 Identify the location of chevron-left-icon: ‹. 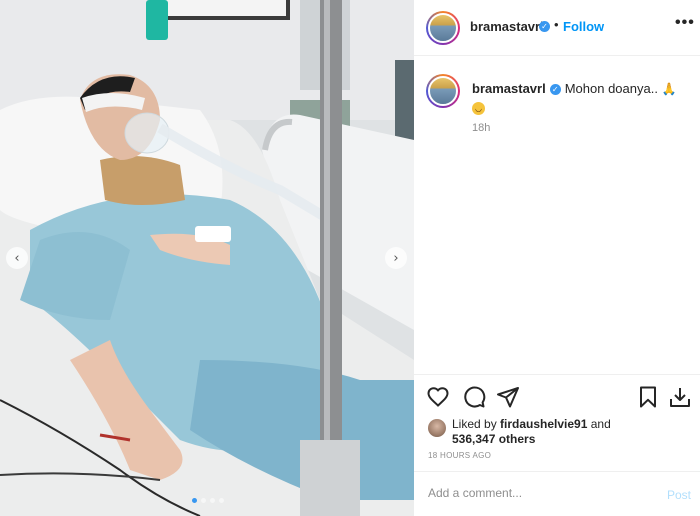
(17, 258).